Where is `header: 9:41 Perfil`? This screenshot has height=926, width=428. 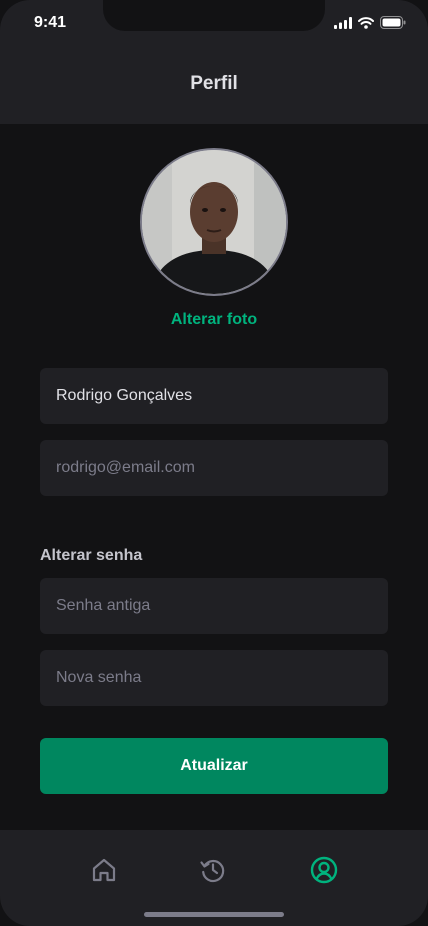 header: 9:41 Perfil is located at coordinates (214, 62).